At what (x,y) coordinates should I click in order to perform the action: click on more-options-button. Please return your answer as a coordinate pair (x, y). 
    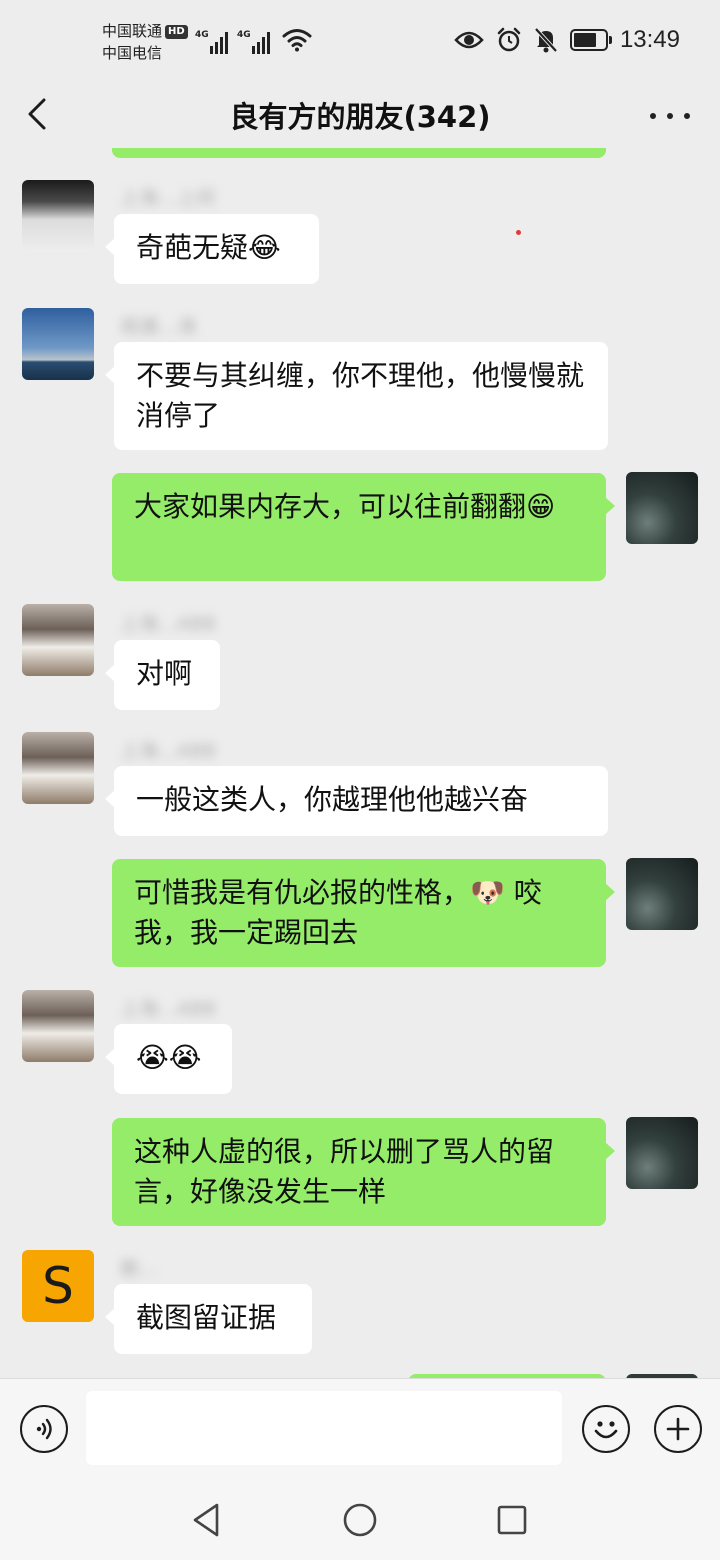
    Looking at the image, I should click on (670, 116).